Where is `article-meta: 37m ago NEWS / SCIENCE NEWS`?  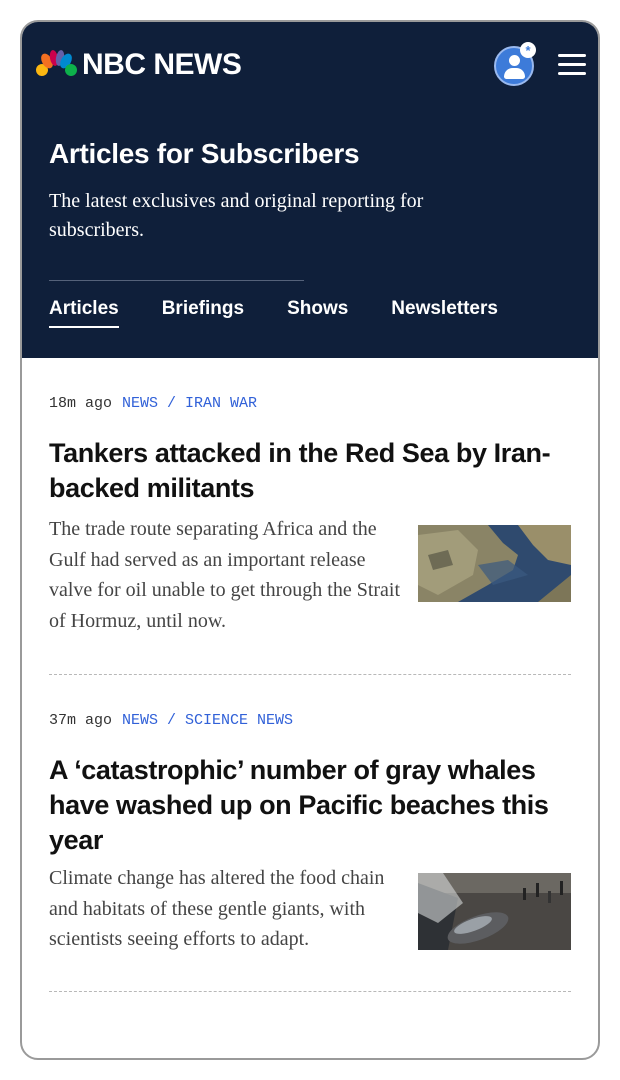
article-meta: 37m ago NEWS / SCIENCE NEWS is located at coordinates (310, 721).